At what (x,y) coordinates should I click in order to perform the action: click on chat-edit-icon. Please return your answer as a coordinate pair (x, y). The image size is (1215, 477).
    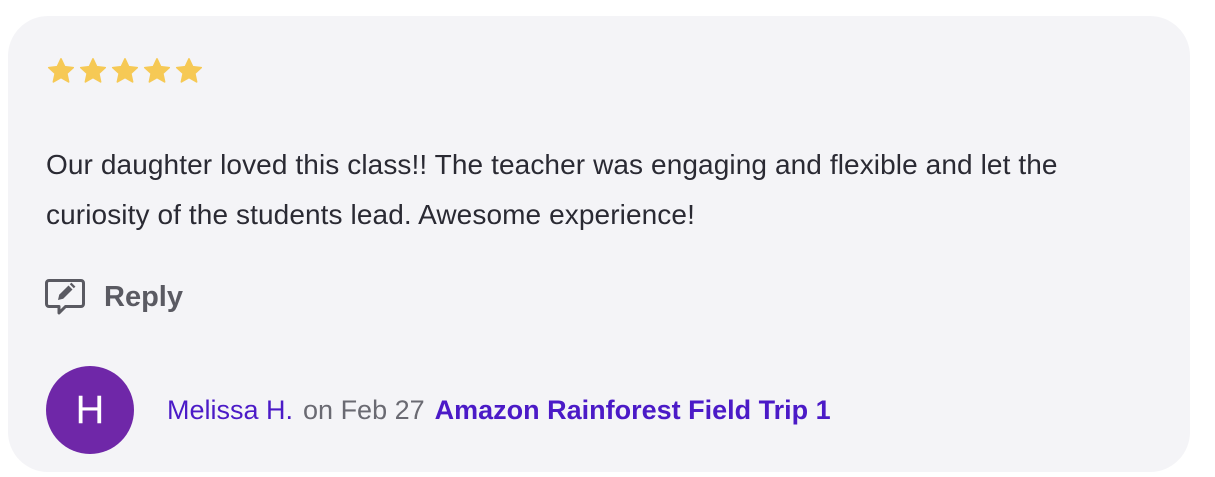
    Looking at the image, I should click on (65, 297).